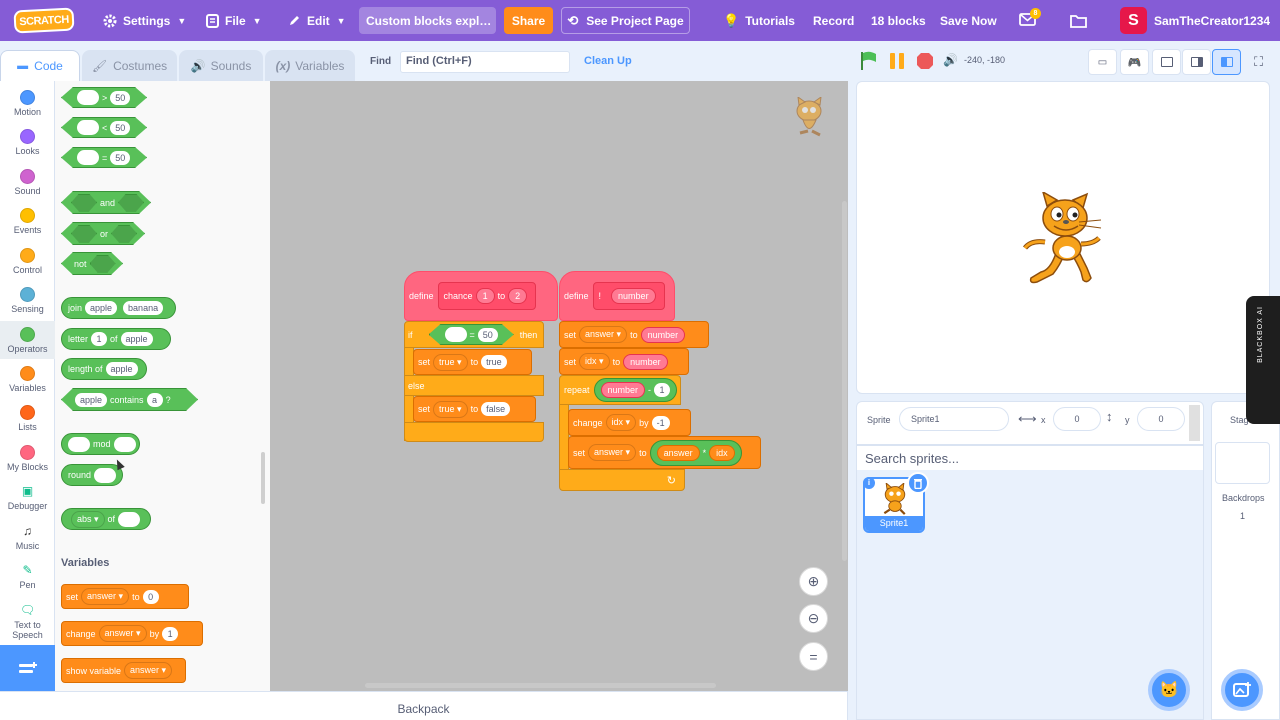  I want to click on small-stage-button, so click(1166, 62).